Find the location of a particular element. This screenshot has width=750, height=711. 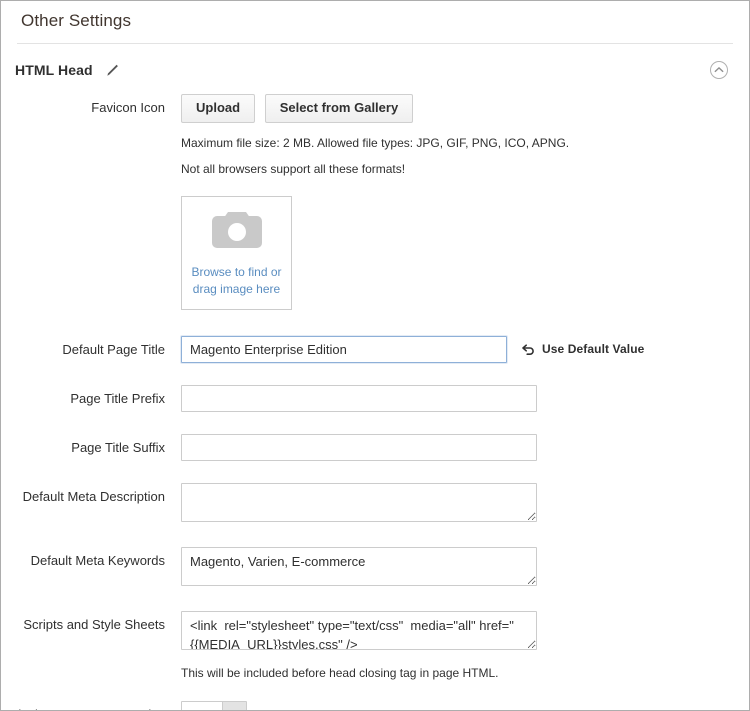

page-title: Other Settings is located at coordinates (76, 20).